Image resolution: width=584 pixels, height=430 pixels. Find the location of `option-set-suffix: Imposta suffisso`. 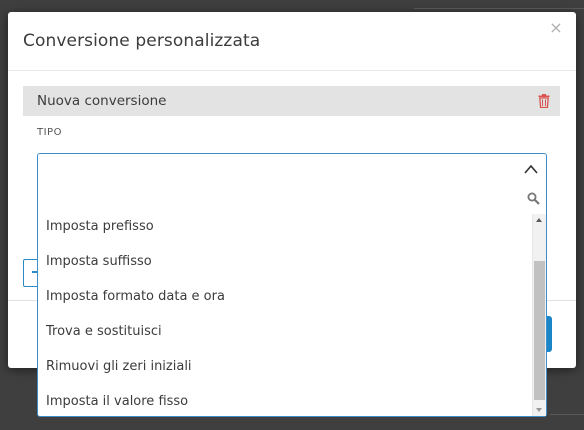

option-set-suffix: Imposta suffisso is located at coordinates (292, 261).